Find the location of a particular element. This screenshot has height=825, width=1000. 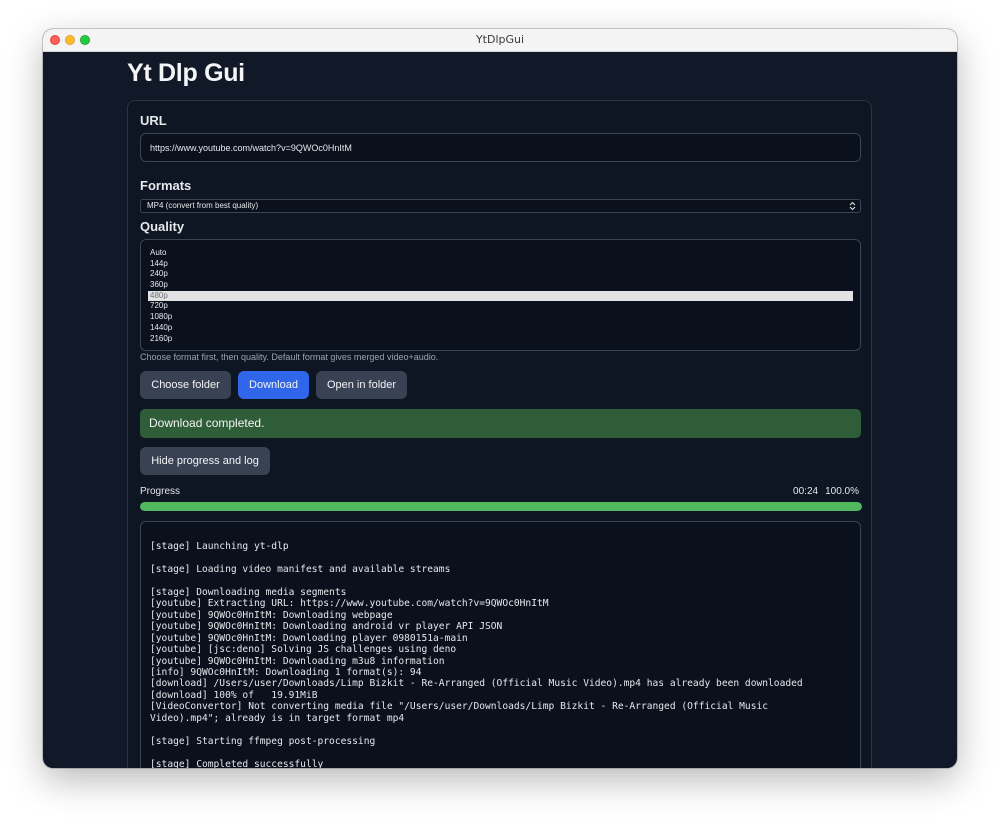

hide-progress-button: Hide progress and log is located at coordinates (205, 461).